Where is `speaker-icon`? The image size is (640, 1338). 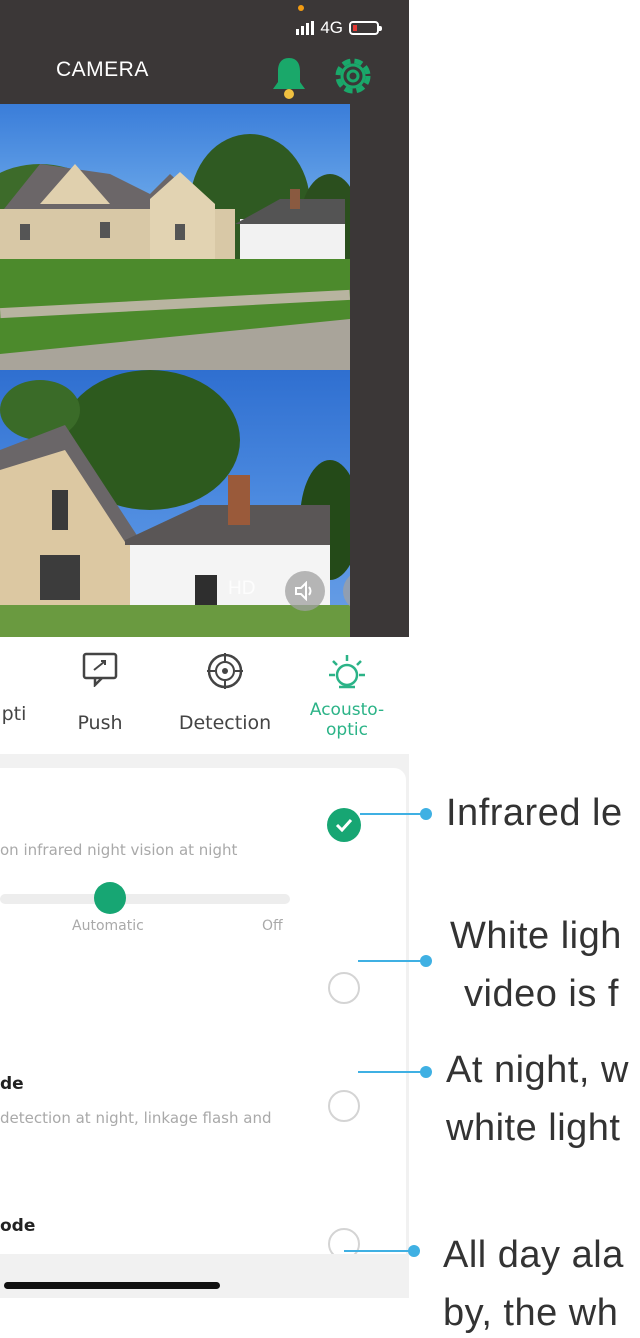
speaker-icon is located at coordinates (305, 591).